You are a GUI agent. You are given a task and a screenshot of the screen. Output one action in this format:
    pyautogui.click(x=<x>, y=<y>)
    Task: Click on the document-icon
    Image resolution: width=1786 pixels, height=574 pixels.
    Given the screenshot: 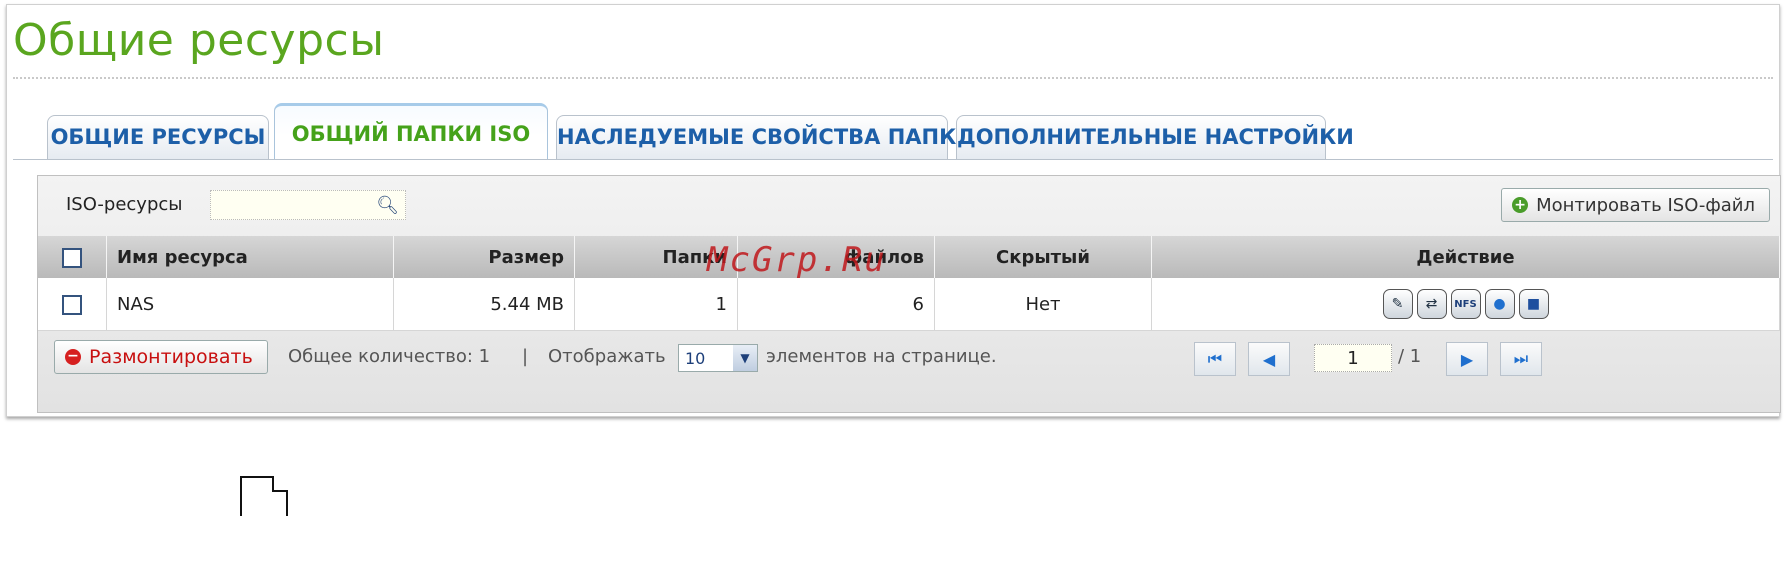 What is the action you would take?
    pyautogui.click(x=264, y=496)
    